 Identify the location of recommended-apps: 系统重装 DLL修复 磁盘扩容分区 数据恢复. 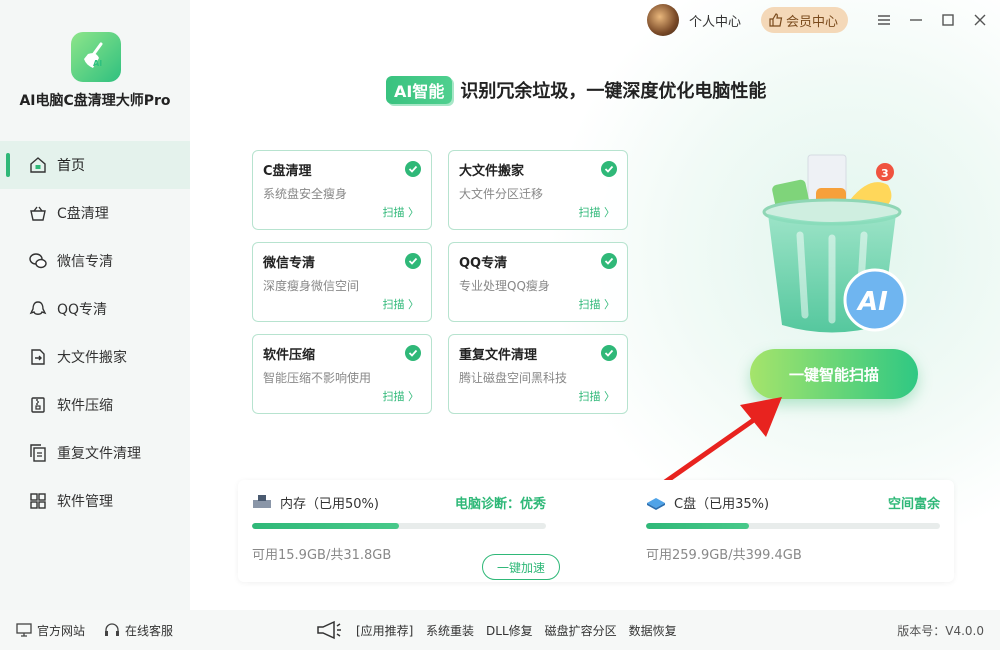
(551, 630).